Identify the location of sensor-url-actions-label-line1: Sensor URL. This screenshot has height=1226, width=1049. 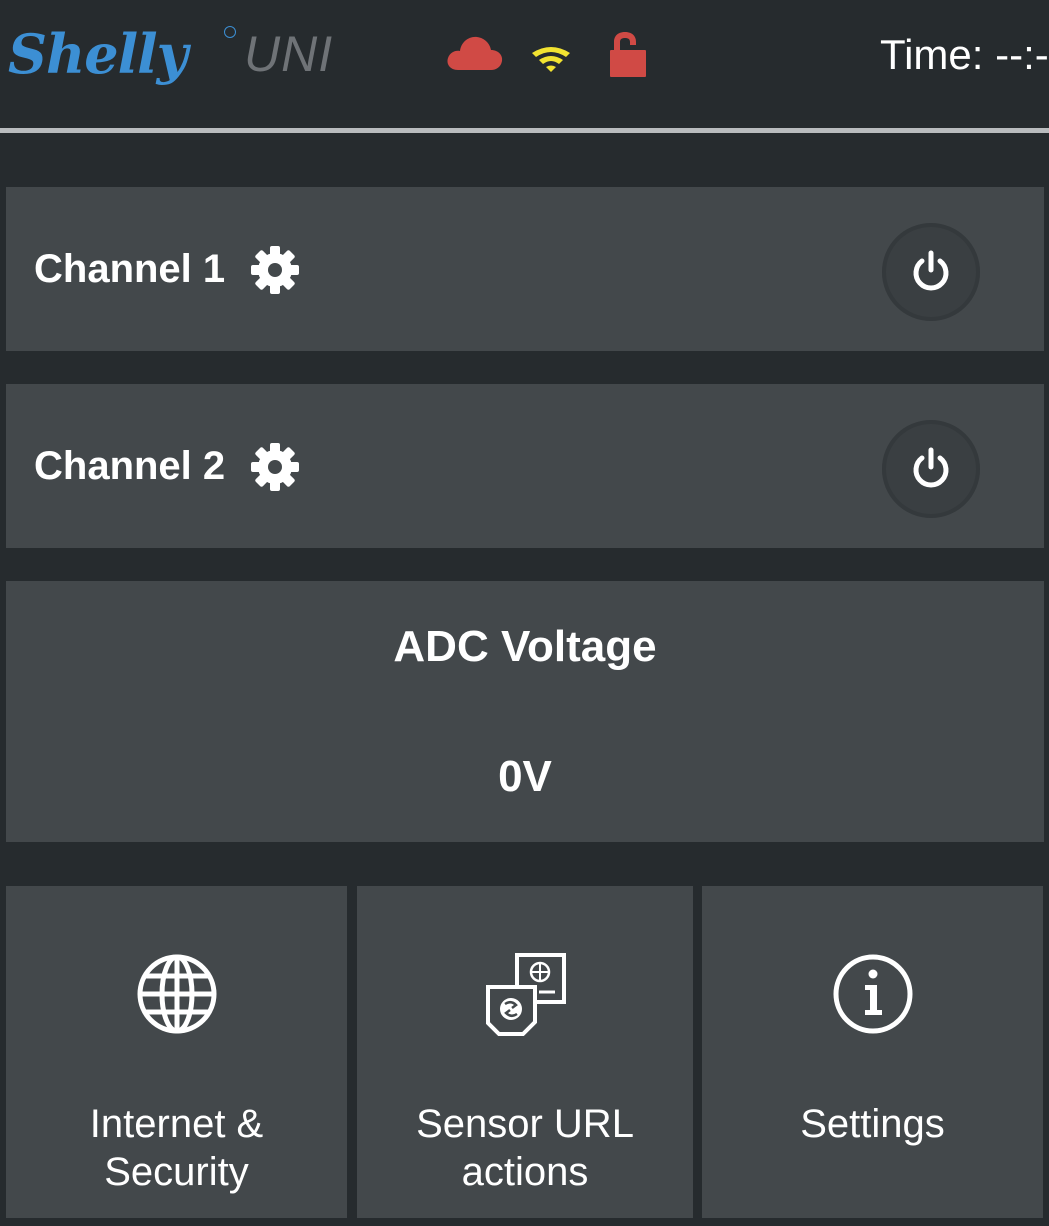
(525, 1124).